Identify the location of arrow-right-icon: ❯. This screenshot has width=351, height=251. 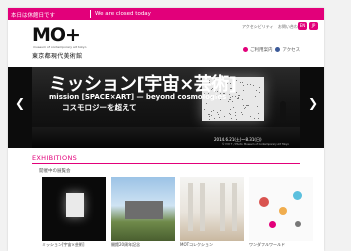
(313, 103).